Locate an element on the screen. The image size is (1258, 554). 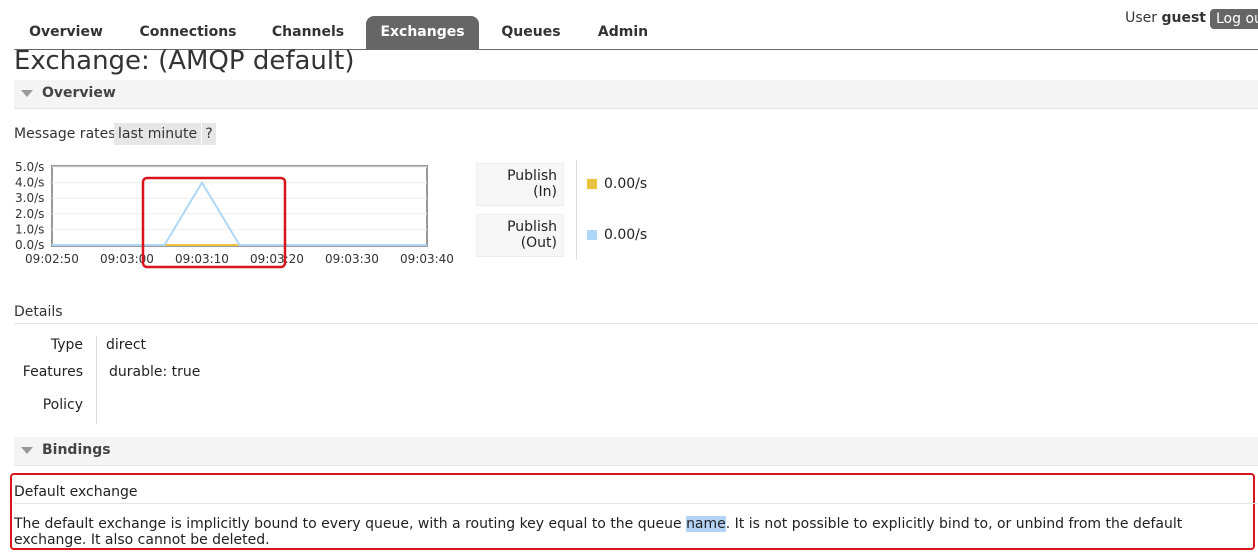
features-value: durable: true is located at coordinates (154, 372).